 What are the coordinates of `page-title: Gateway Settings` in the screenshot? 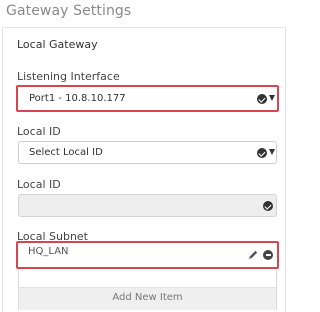 It's located at (69, 11).